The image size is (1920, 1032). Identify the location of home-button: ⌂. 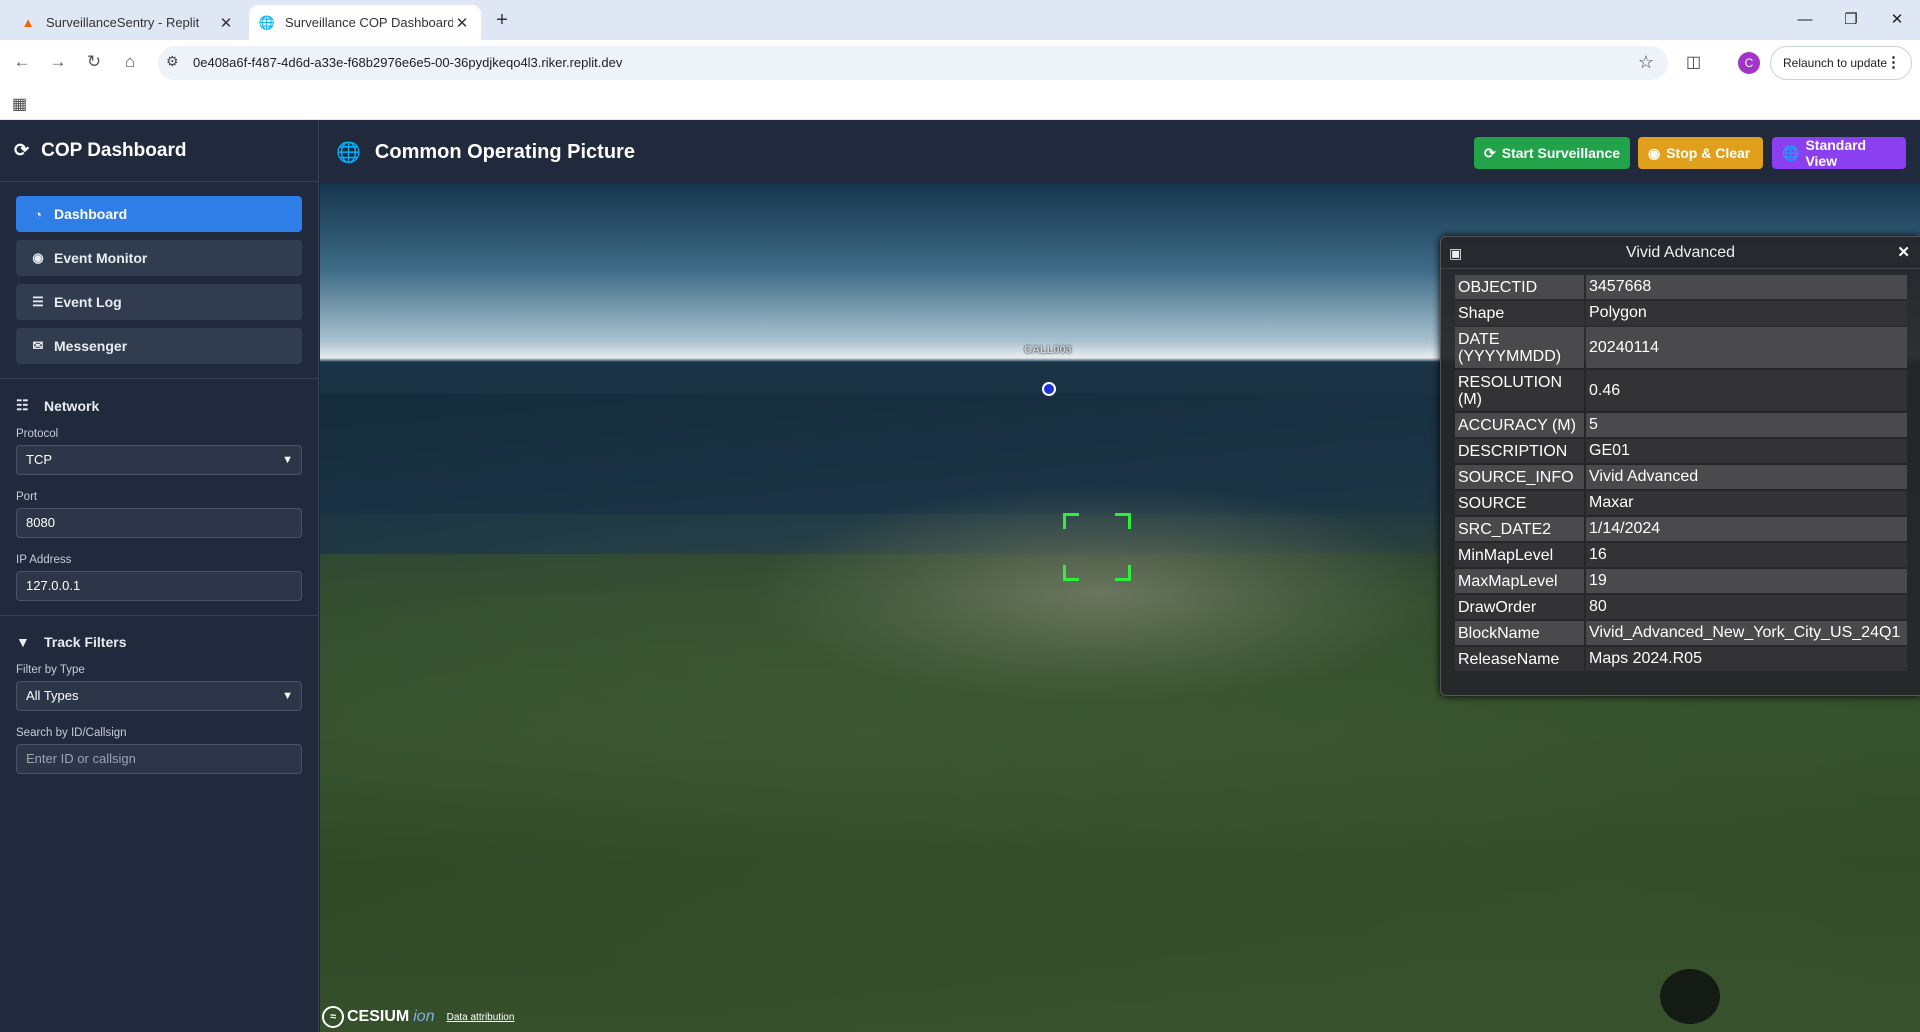
(130, 62).